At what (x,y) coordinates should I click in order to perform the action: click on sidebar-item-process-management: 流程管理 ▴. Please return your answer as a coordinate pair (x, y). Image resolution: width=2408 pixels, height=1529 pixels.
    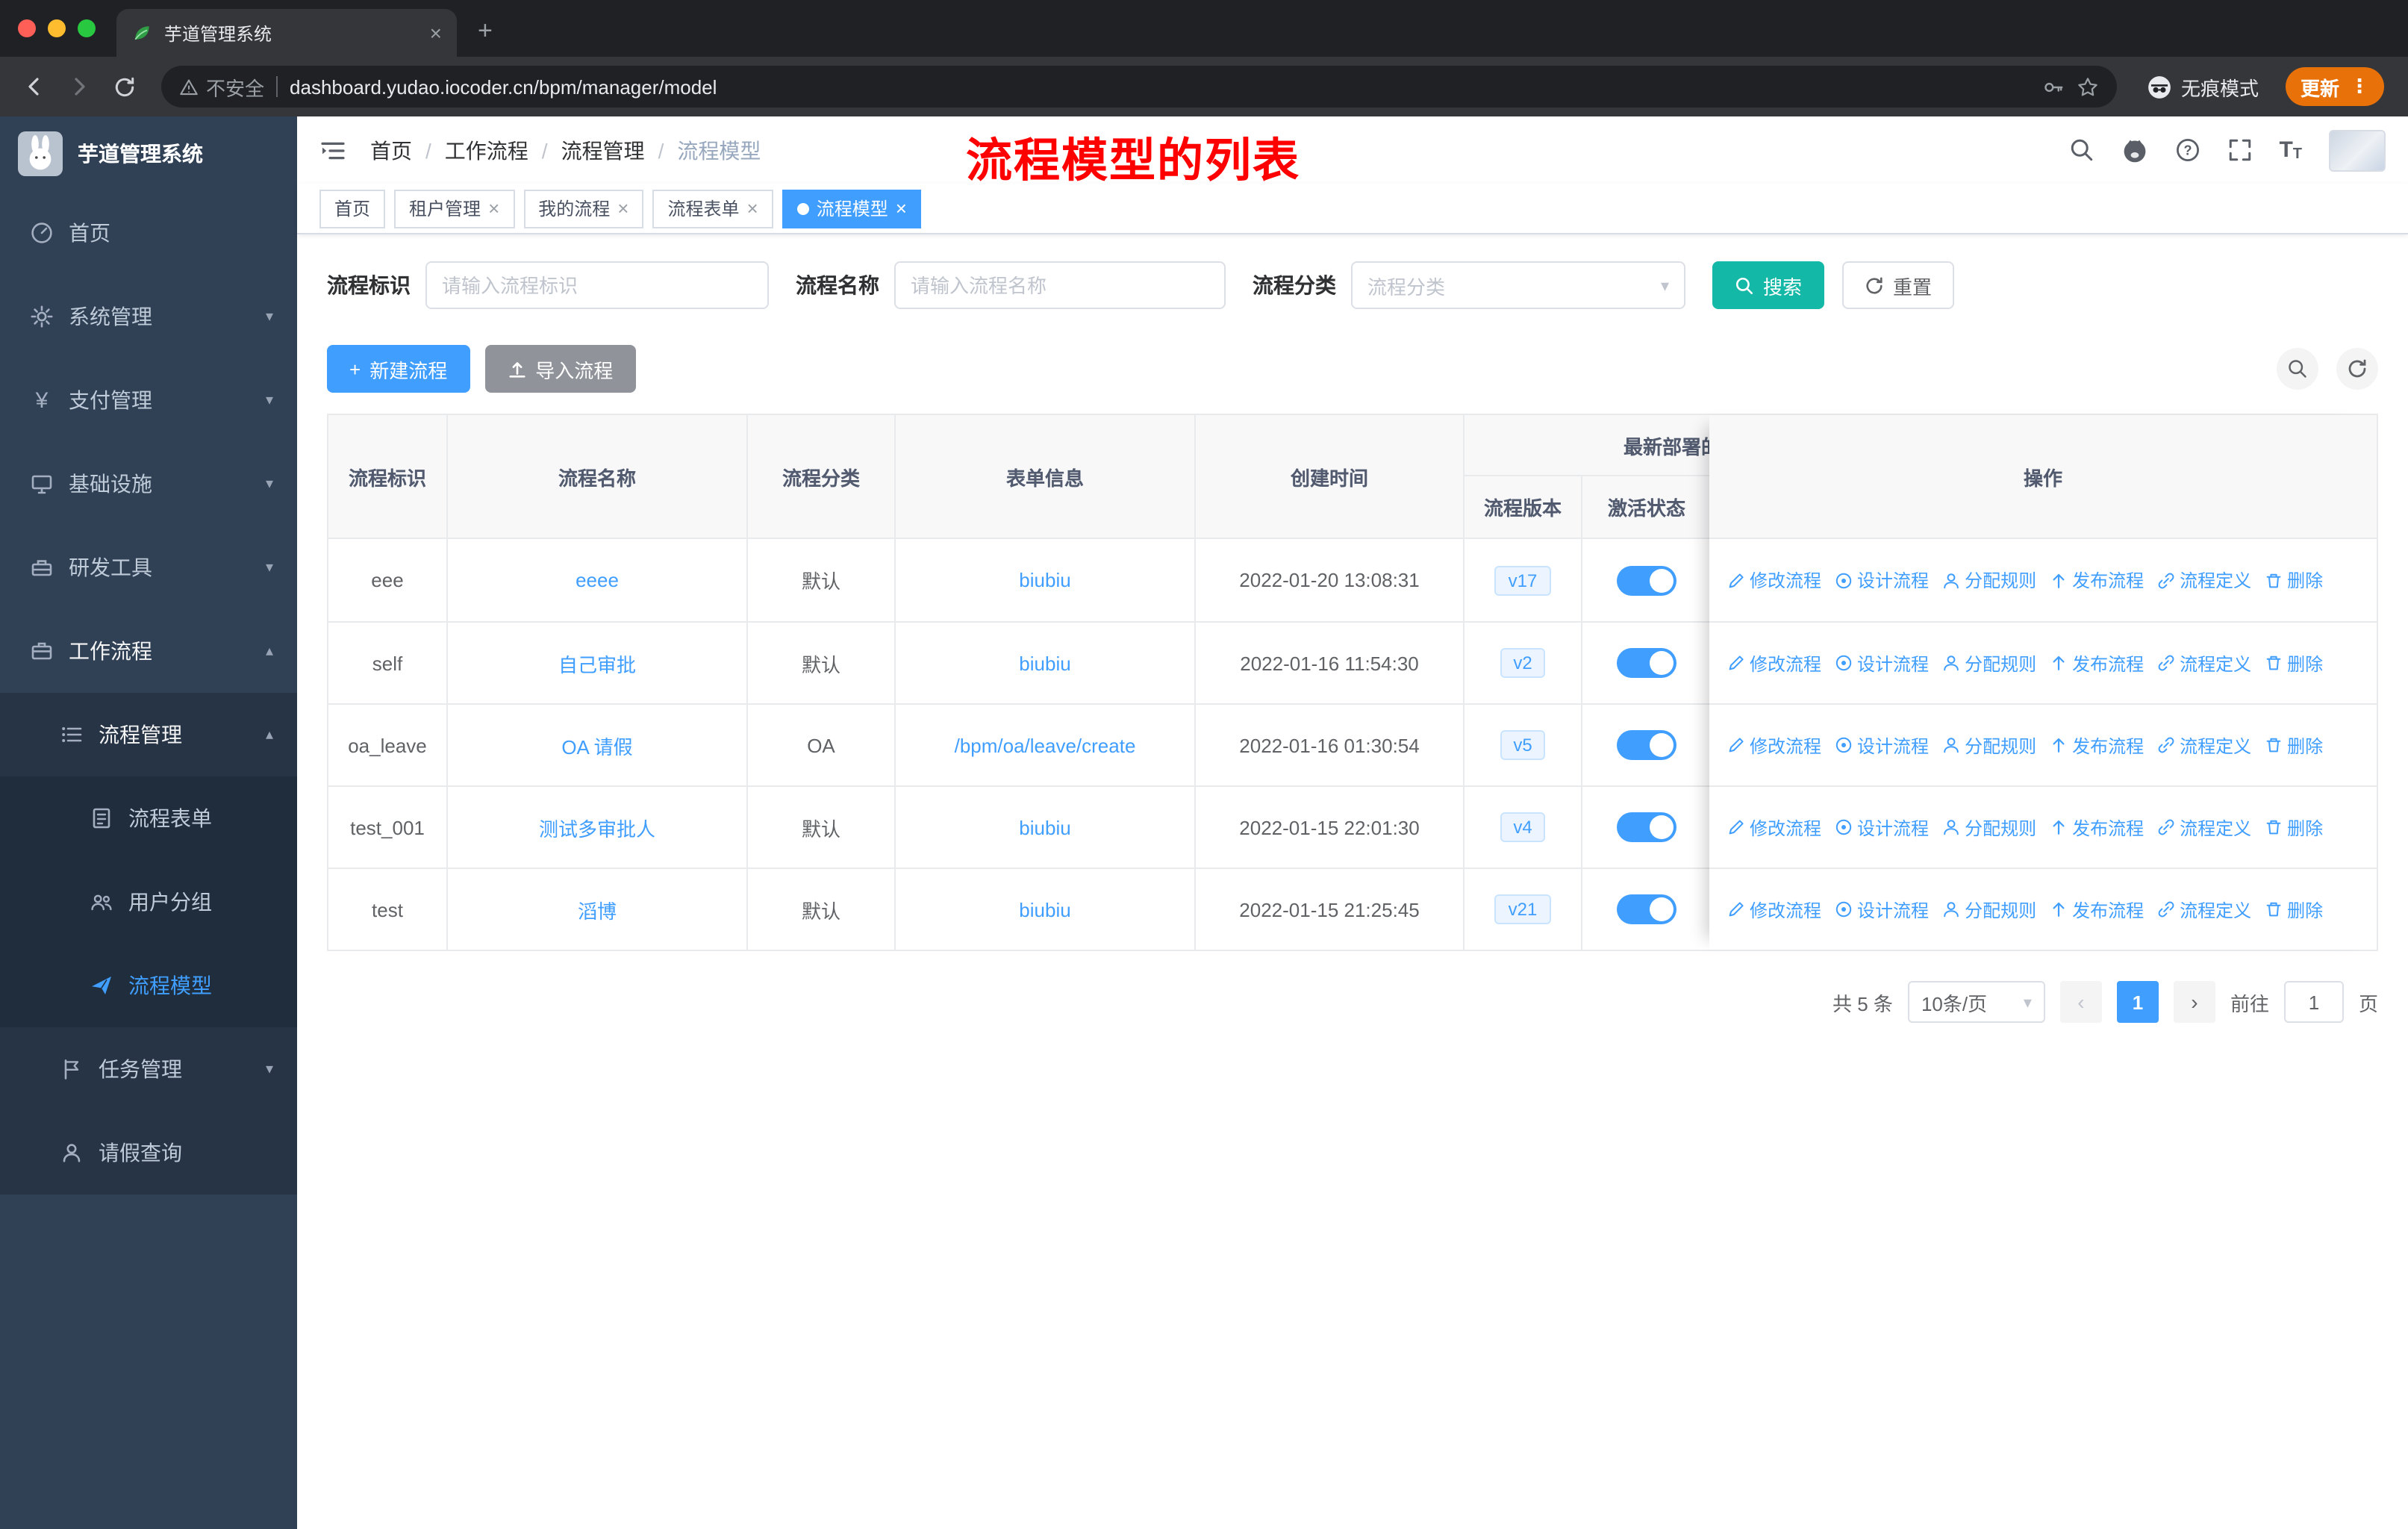
    Looking at the image, I should click on (148, 734).